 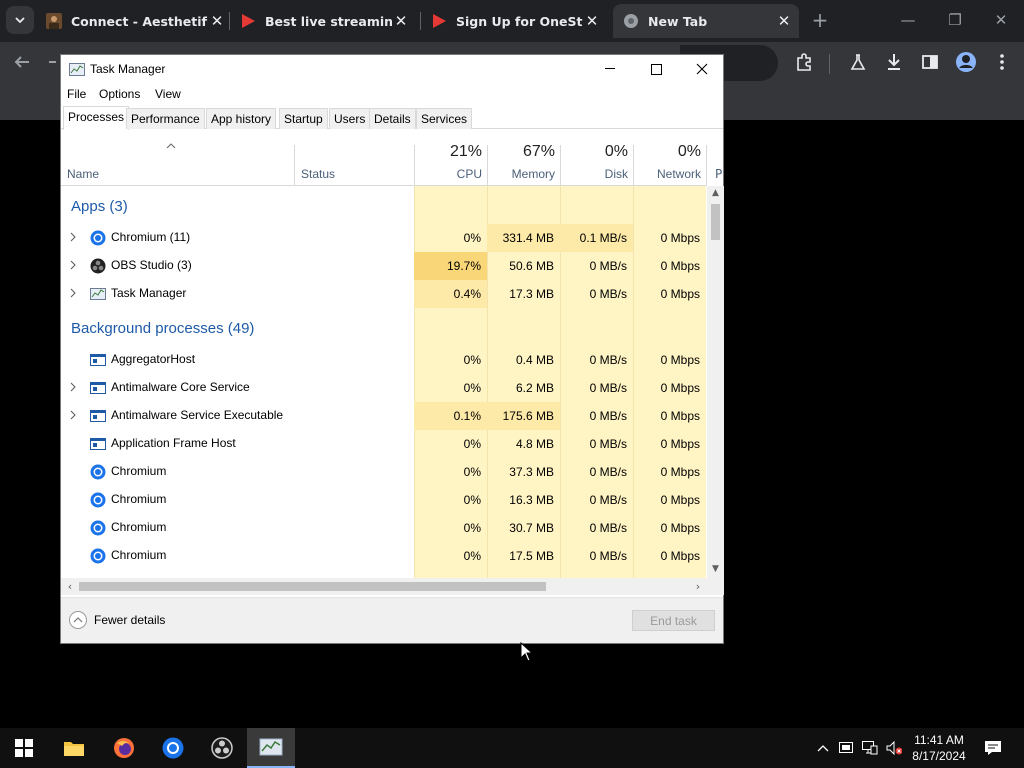 I want to click on browser-close-button: ✕, so click(x=1001, y=20).